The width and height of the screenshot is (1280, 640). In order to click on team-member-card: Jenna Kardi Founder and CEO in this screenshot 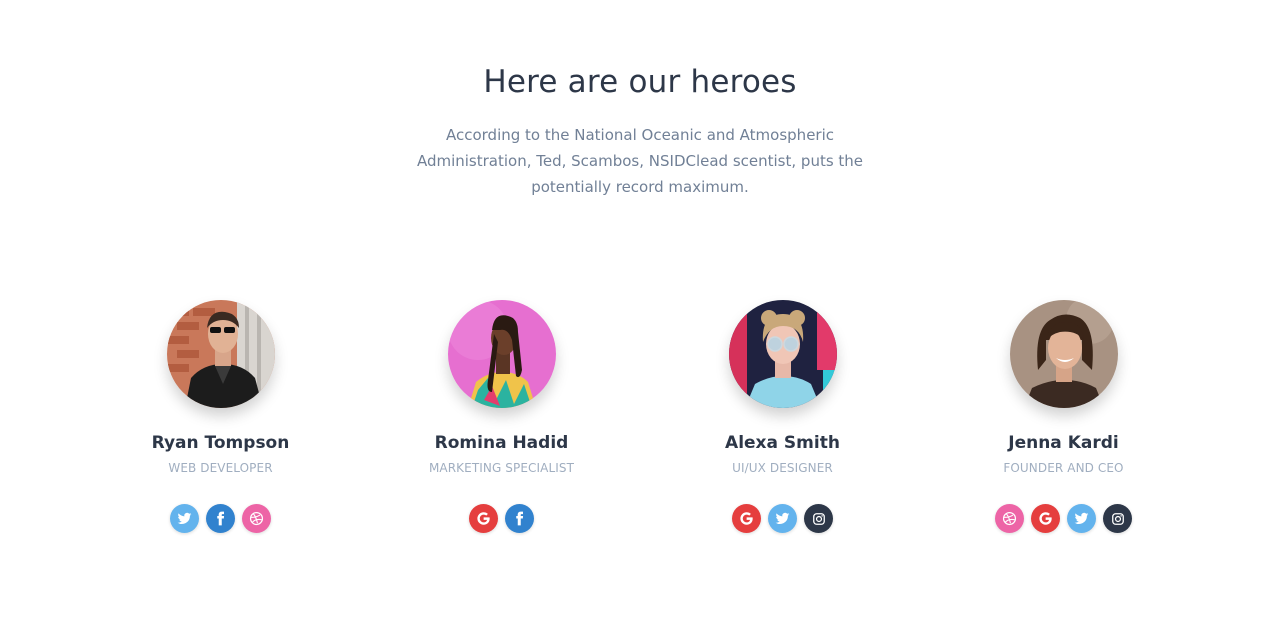, I will do `click(1063, 416)`.